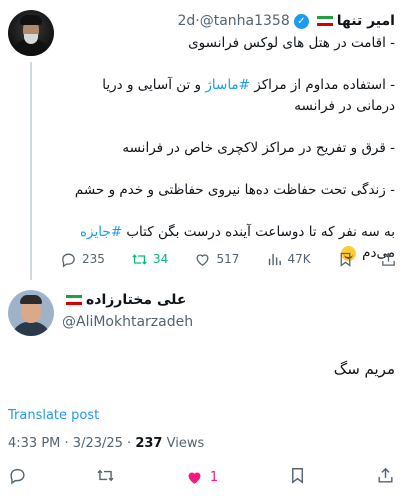  Describe the element at coordinates (31, 329) in the screenshot. I see `avatar-figure` at that location.